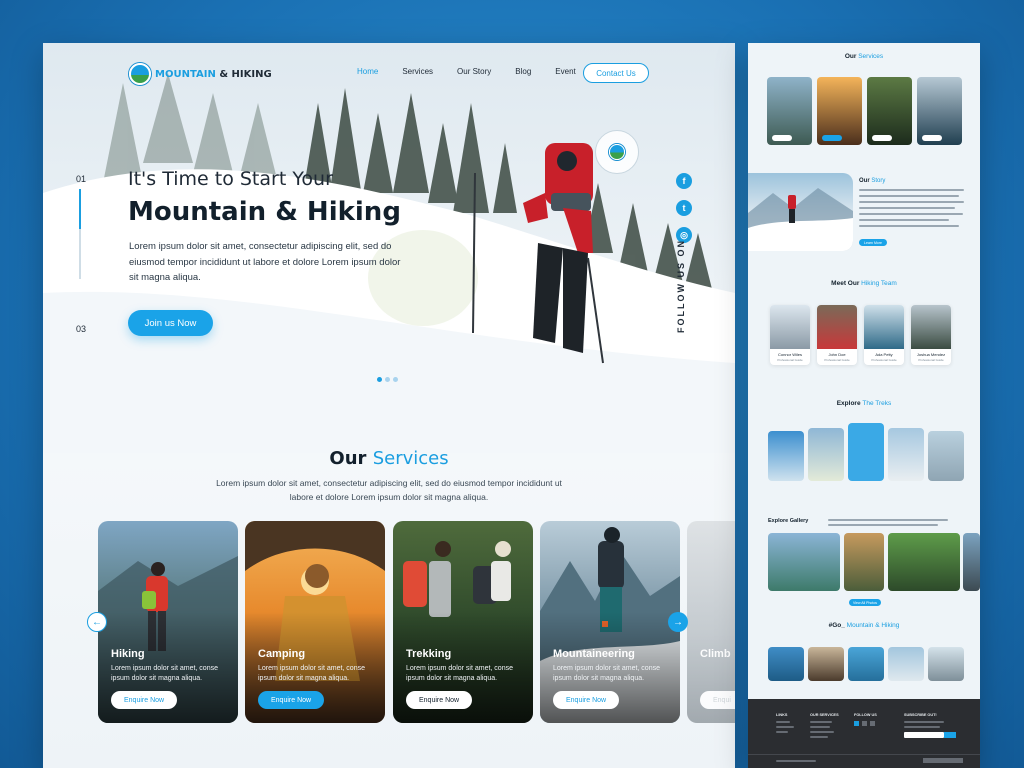 The height and width of the screenshot is (768, 1024). Describe the element at coordinates (856, 723) in the screenshot. I see `footer-facebook-icon` at that location.